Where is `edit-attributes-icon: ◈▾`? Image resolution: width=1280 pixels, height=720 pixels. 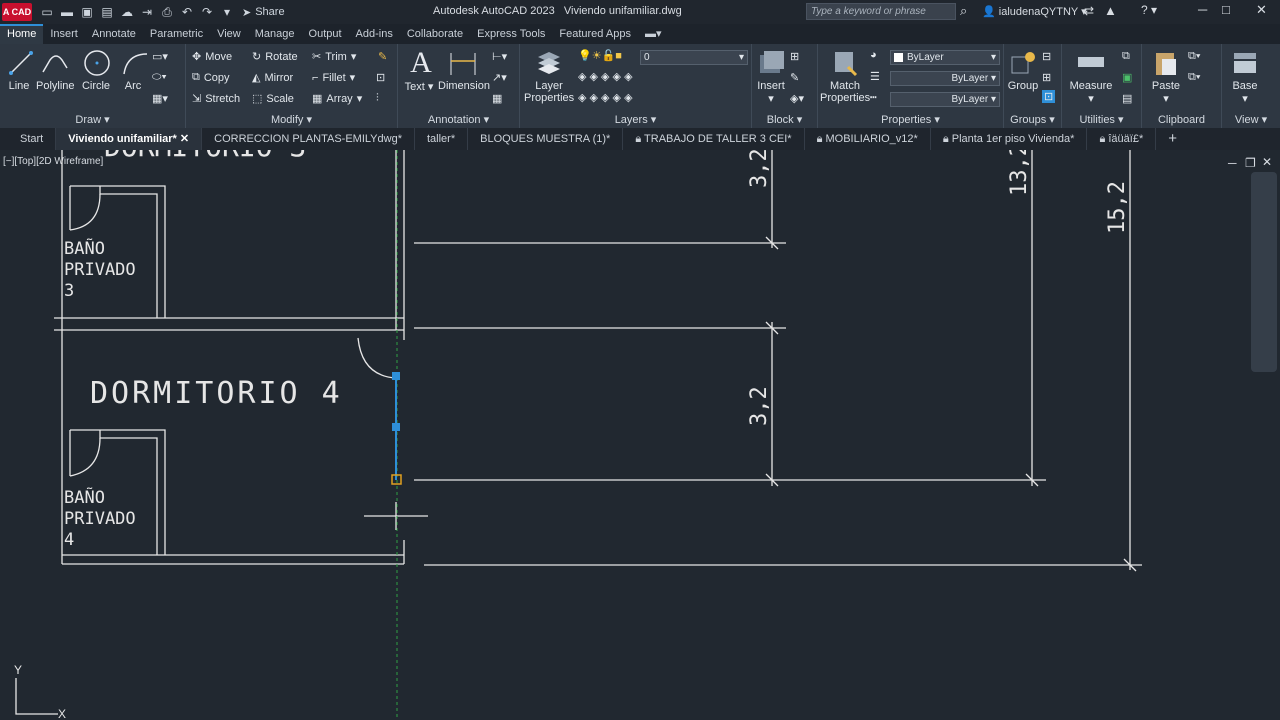
edit-attributes-icon: ◈▾ is located at coordinates (797, 98).